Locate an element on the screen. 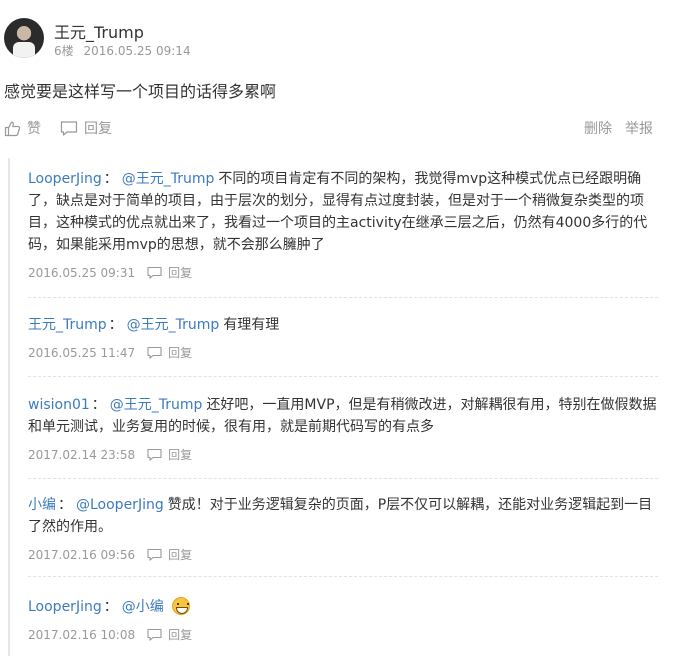  comment-footer: 2017.02.16 09:56 回复 is located at coordinates (343, 554).